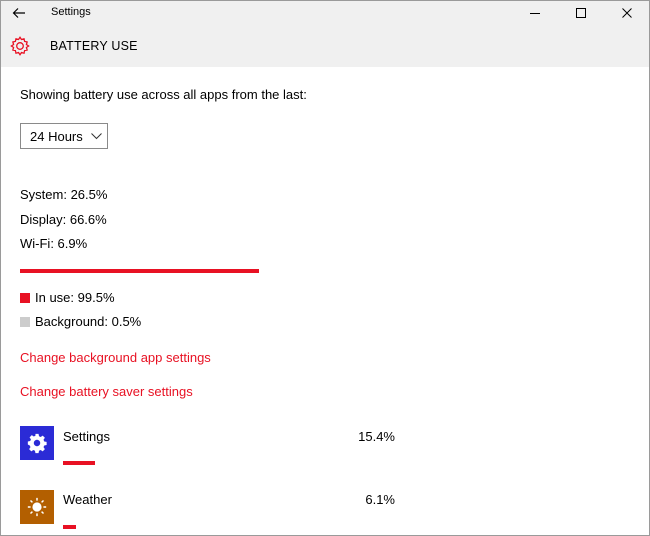 This screenshot has height=536, width=650. What do you see at coordinates (94, 46) in the screenshot?
I see `page-title: BATTERY USE` at bounding box center [94, 46].